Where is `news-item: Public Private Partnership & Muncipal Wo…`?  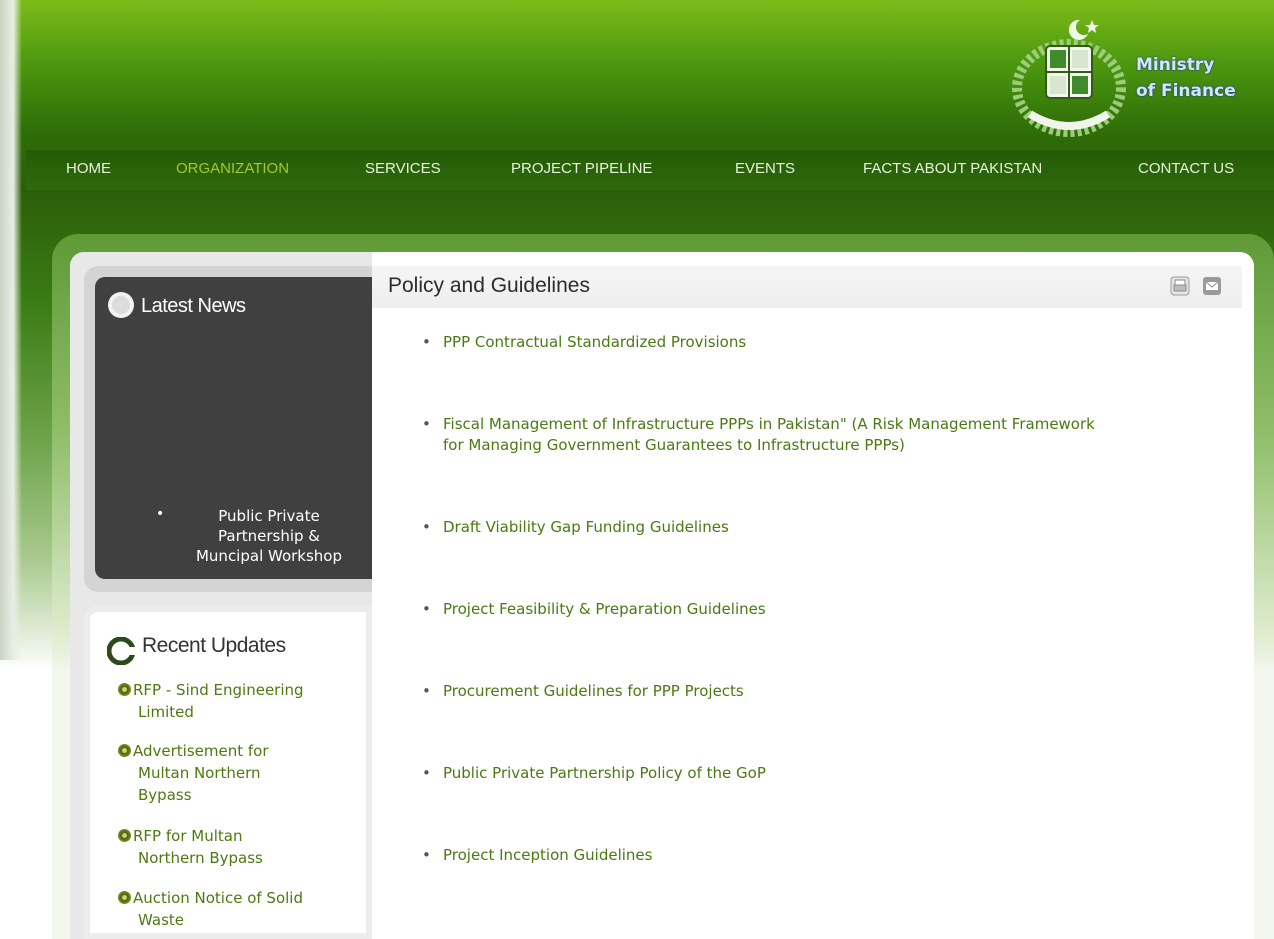
news-item: Public Private Partnership & Muncipal Wo… is located at coordinates (269, 536).